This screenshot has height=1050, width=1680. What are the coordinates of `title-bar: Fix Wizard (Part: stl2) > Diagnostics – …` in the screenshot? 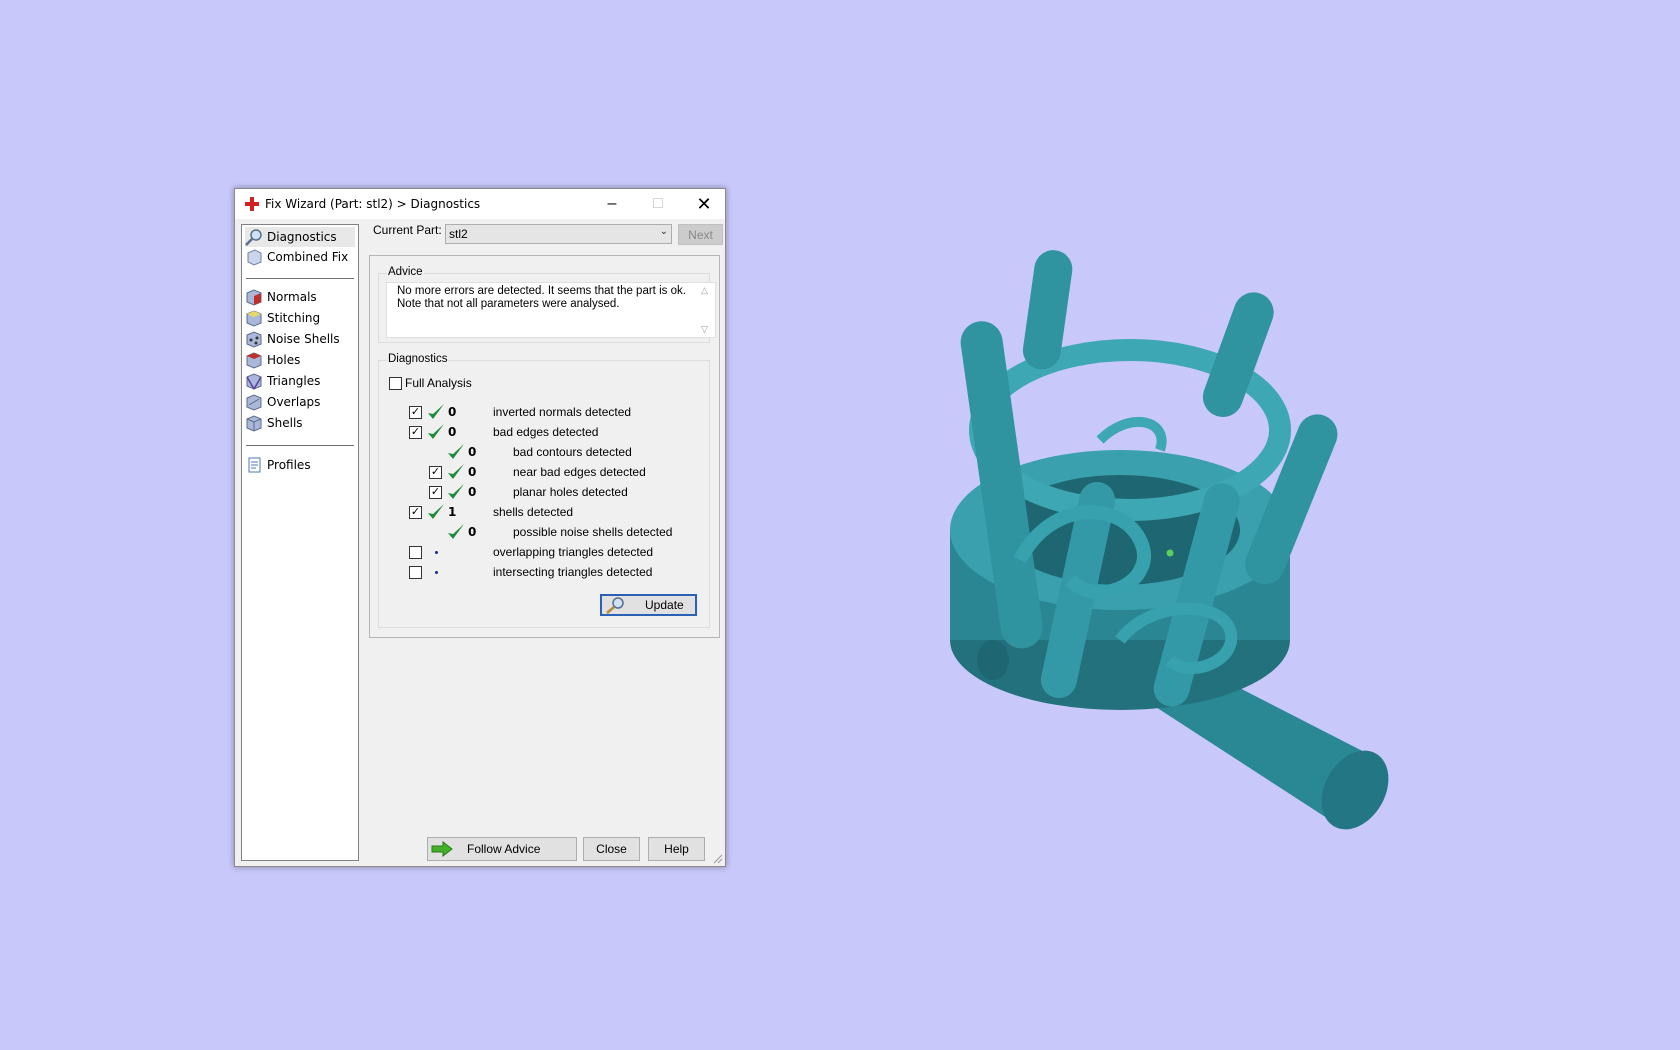 It's located at (480, 204).